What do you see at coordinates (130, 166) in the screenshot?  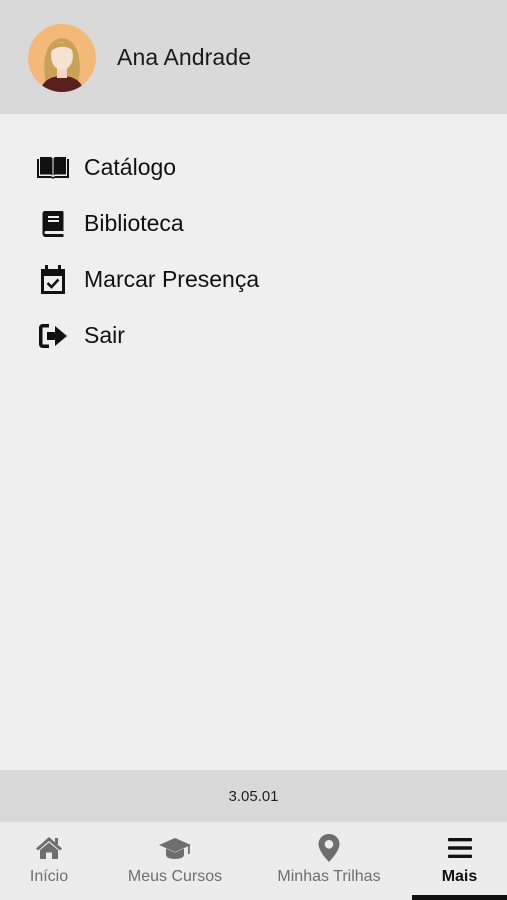 I see `menu-item-label: Catálogo` at bounding box center [130, 166].